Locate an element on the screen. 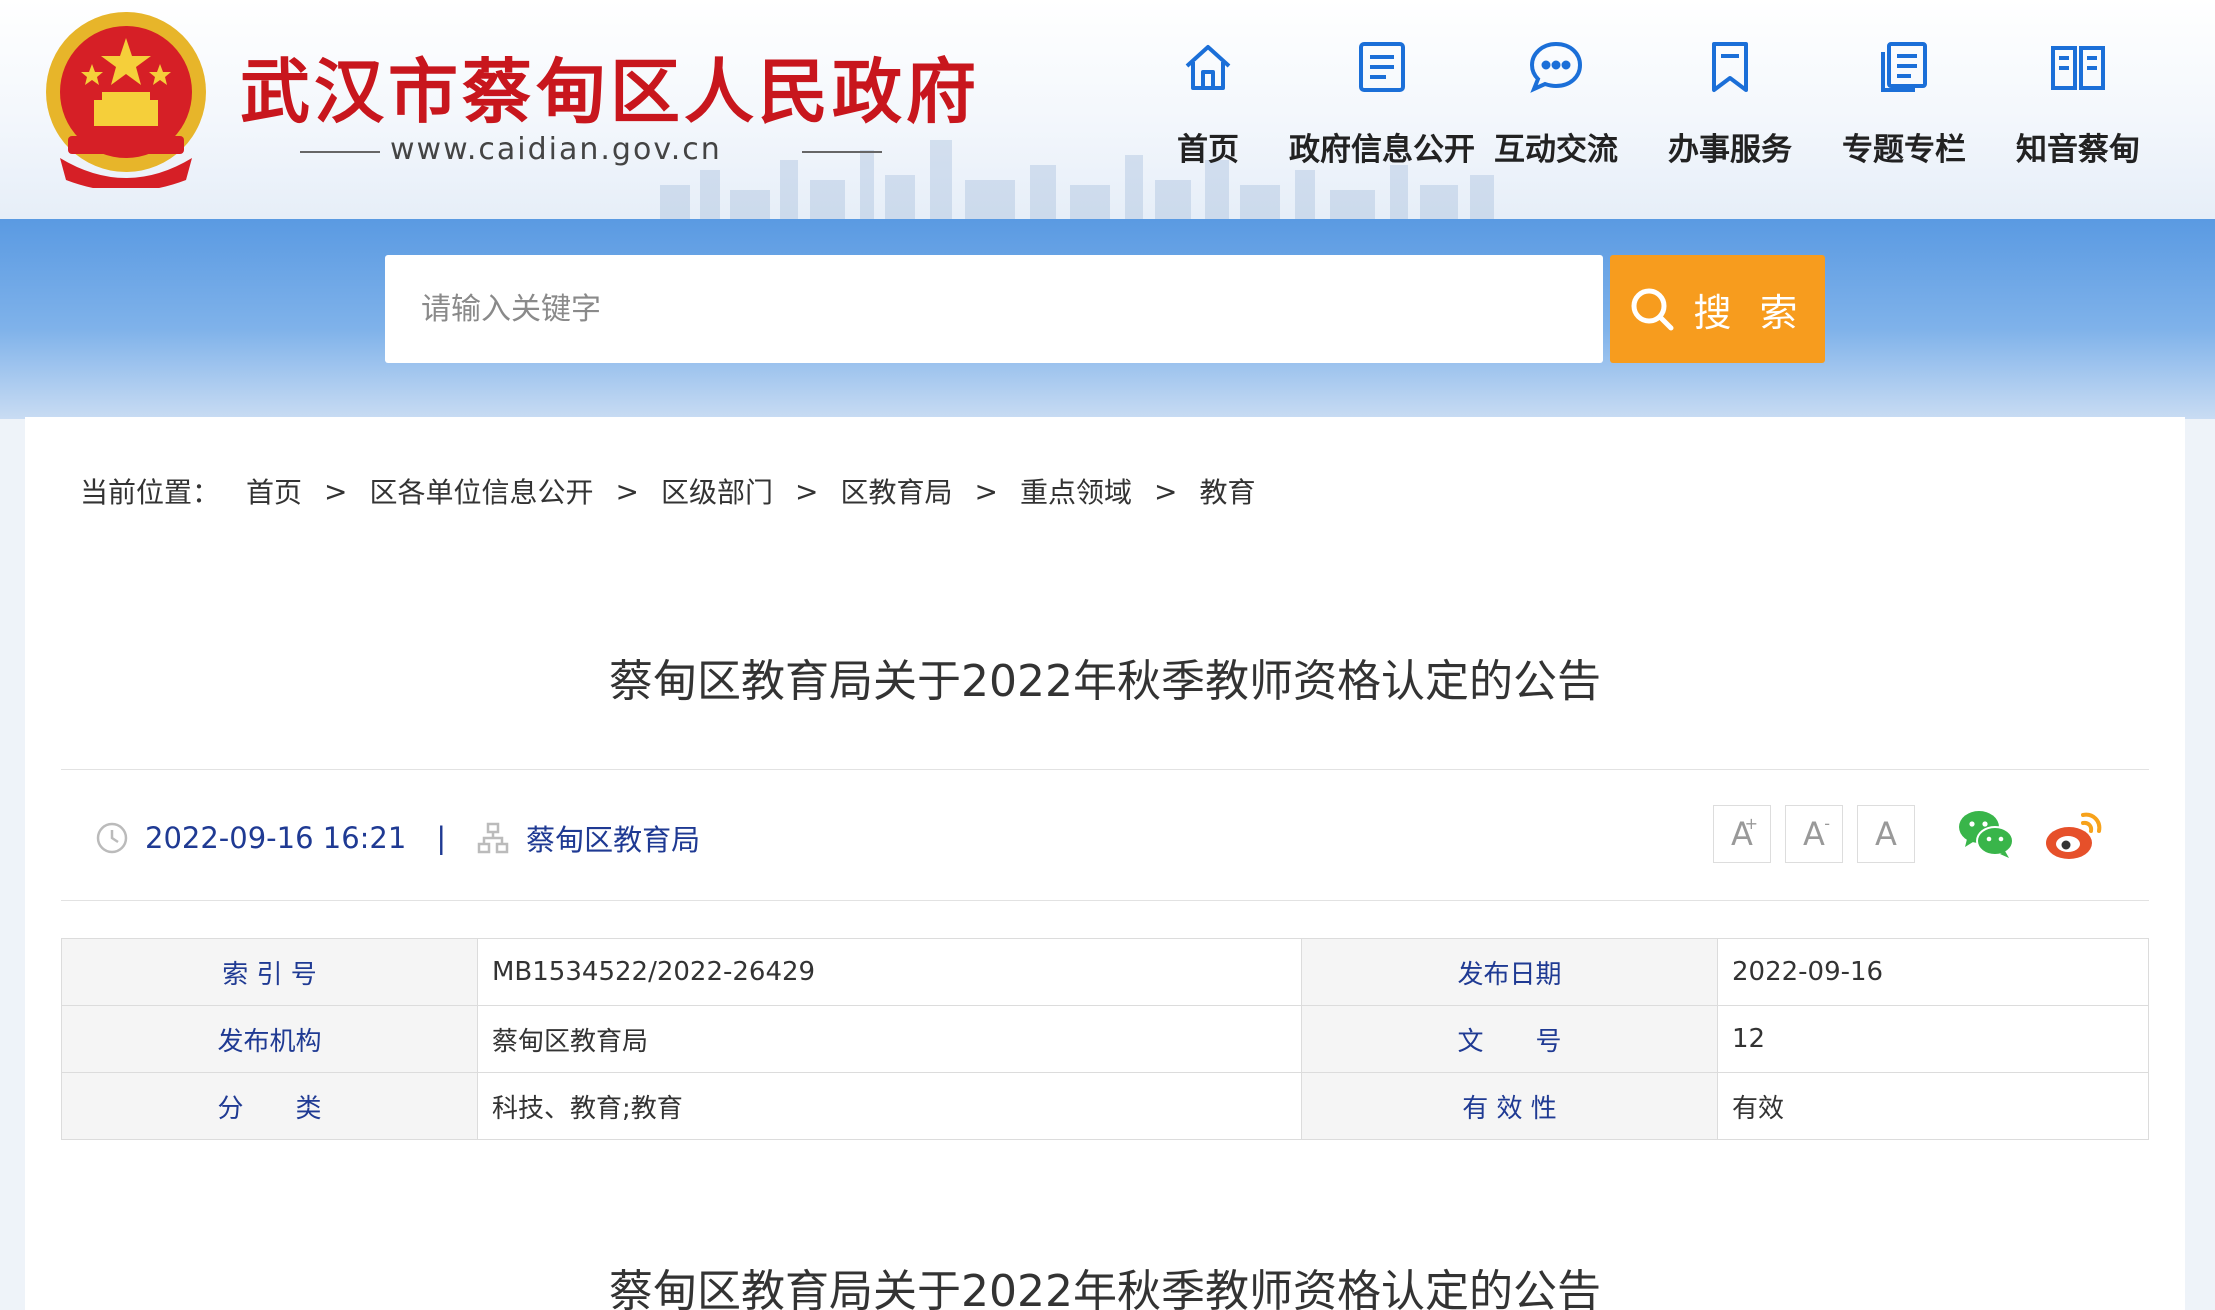 This screenshot has height=1310, width=2215. table-row: 发布机构 蔡甸区教育局 文 号 12 is located at coordinates (1105, 1039).